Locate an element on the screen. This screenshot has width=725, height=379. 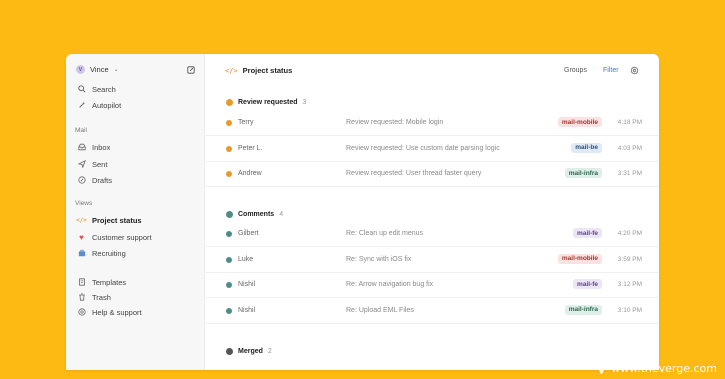
row-time: 3:59 PM is located at coordinates (629, 259).